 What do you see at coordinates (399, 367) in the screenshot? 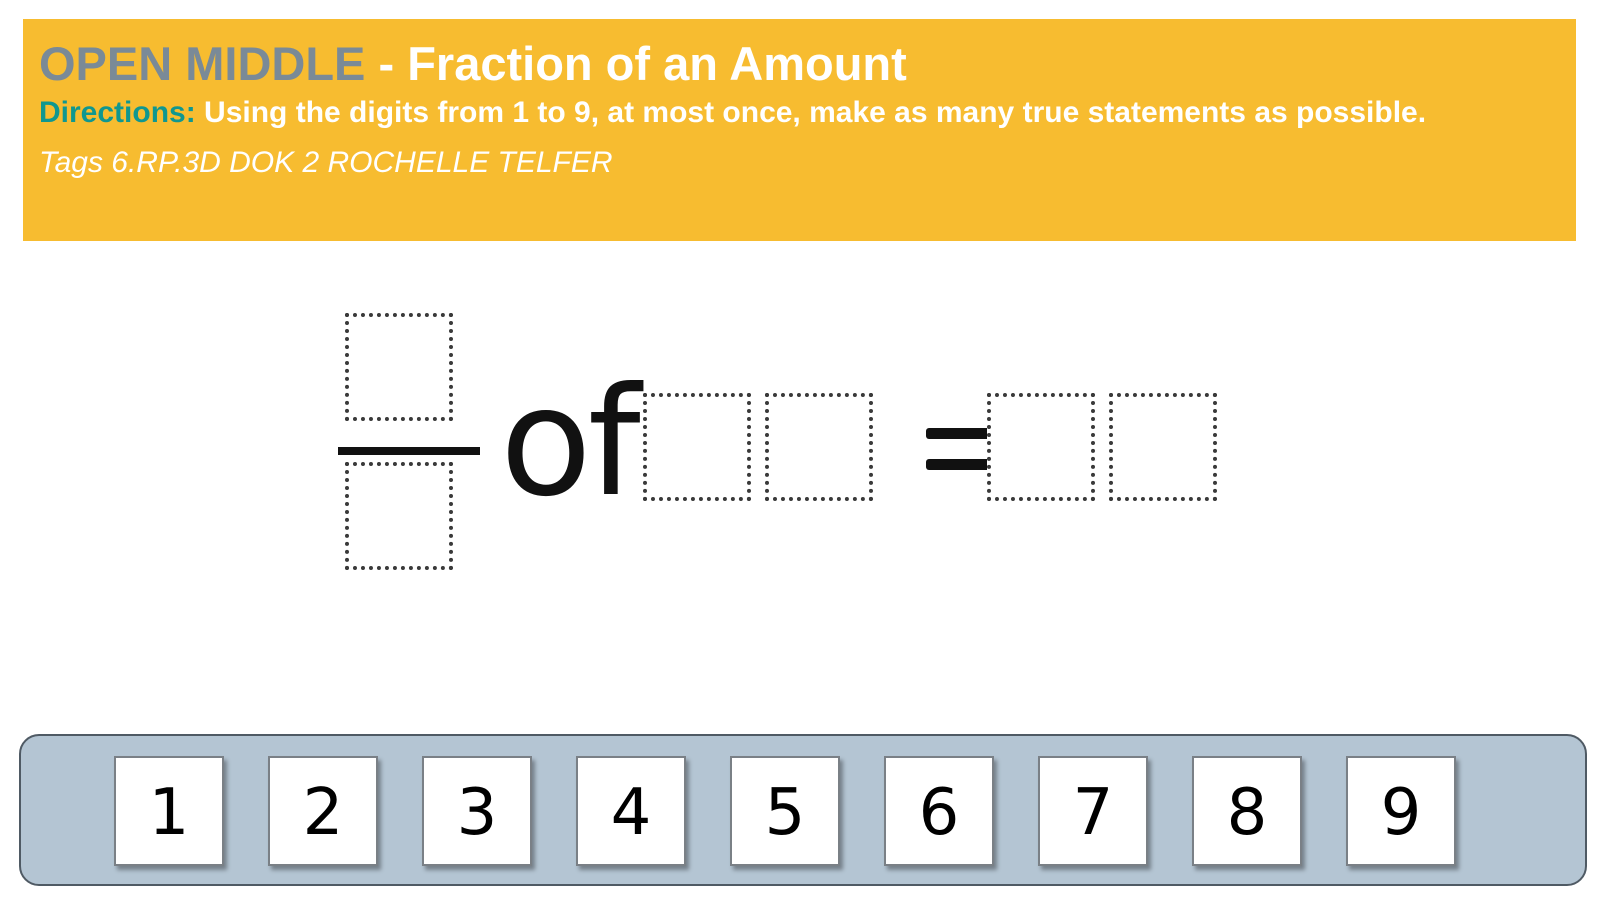
I see `numerator-slot` at bounding box center [399, 367].